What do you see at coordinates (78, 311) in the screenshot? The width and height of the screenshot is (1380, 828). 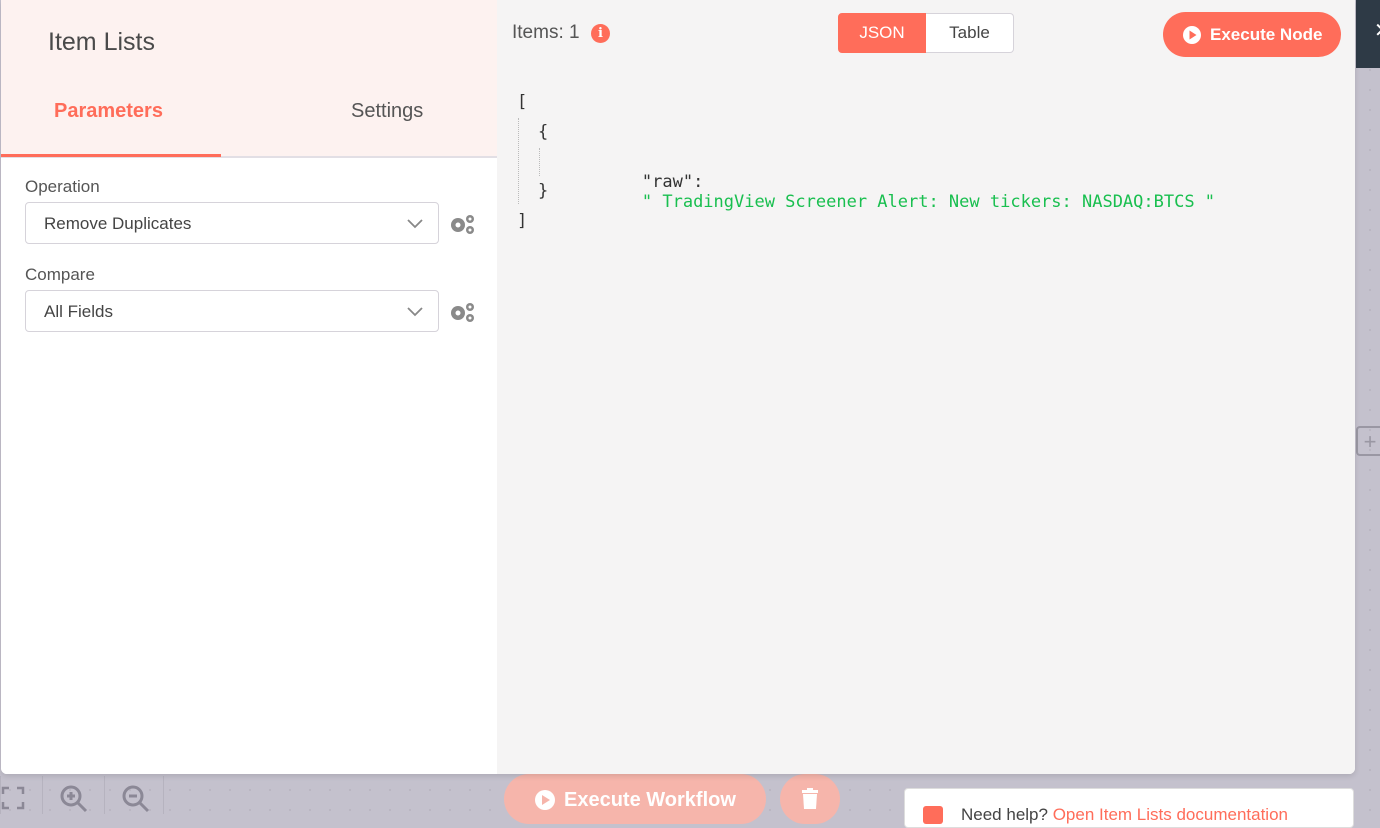 I see `compare-value: All Fields` at bounding box center [78, 311].